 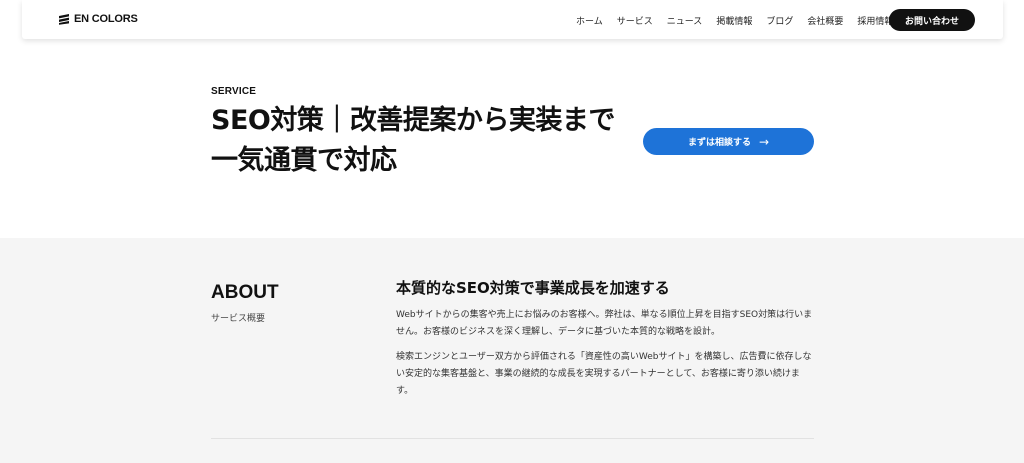 What do you see at coordinates (685, 20) in the screenshot?
I see `nav-item-news: ニュース` at bounding box center [685, 20].